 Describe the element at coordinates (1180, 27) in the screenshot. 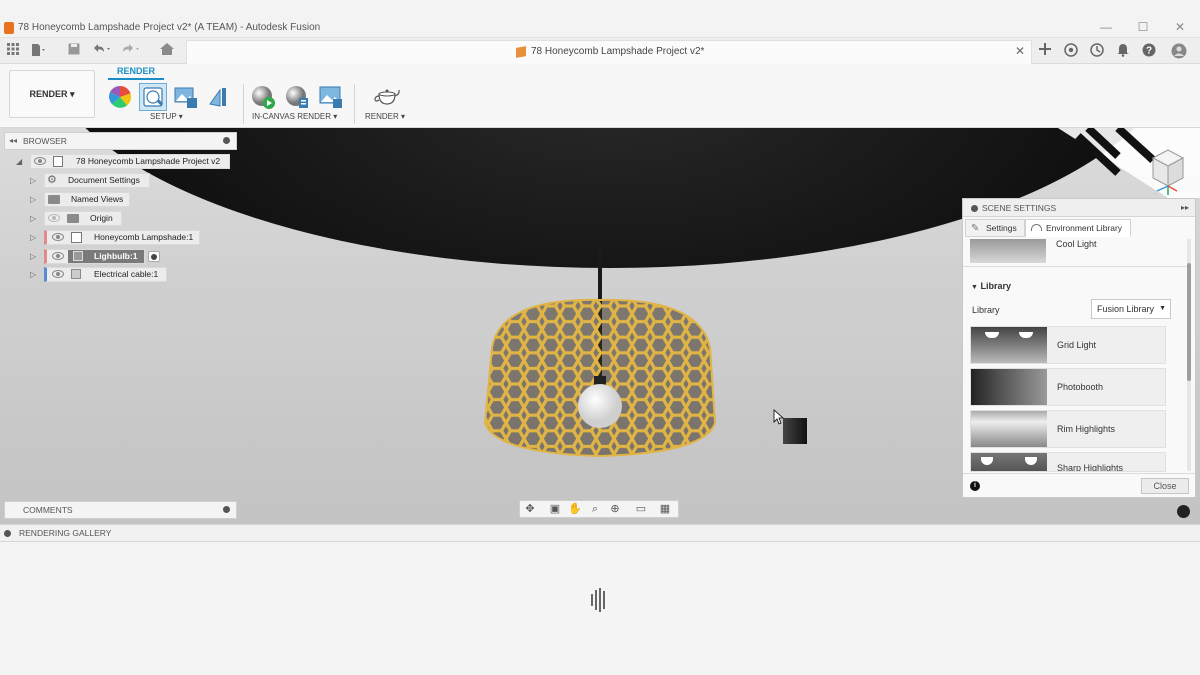

I see `close-window-button: ✕` at that location.